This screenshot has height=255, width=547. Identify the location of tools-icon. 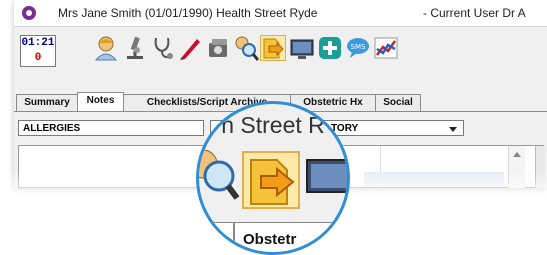
(218, 48).